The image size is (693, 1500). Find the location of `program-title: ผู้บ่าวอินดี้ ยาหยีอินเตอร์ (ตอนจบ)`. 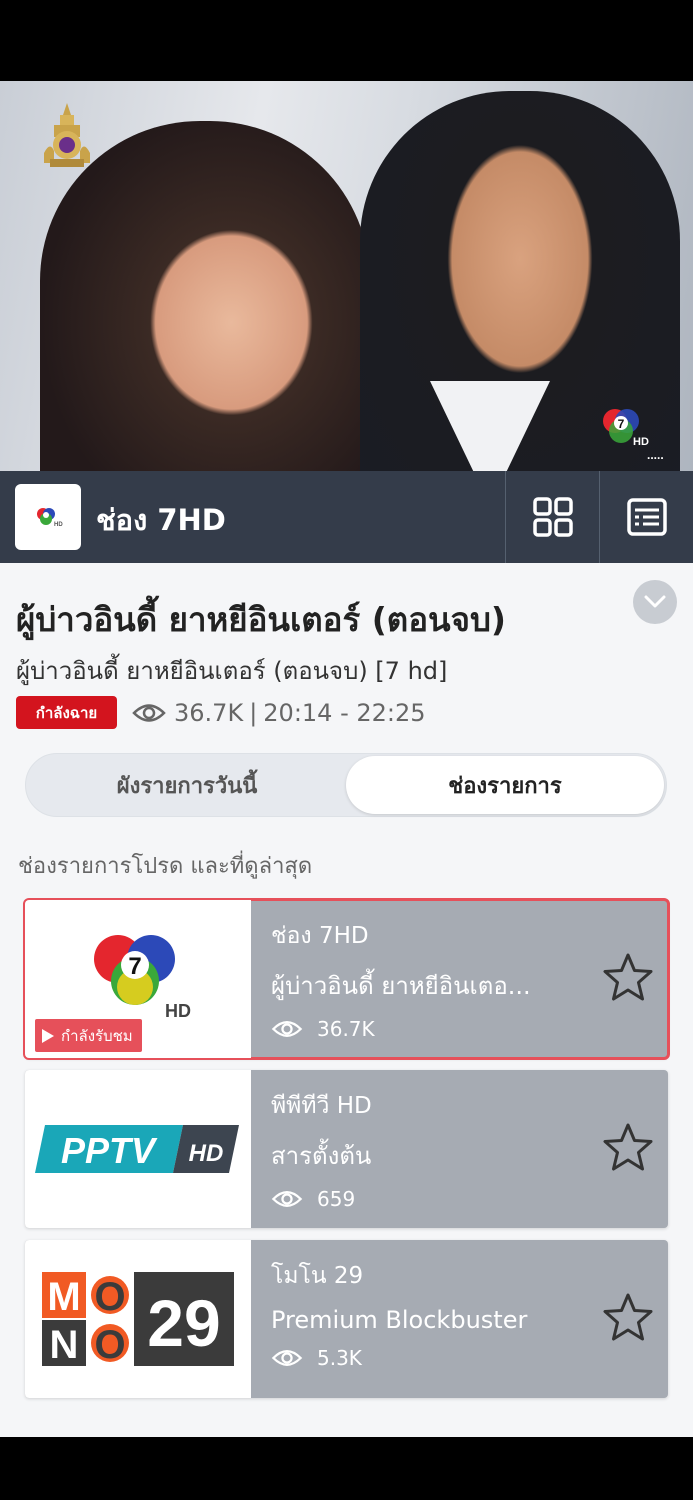

program-title: ผู้บ่าวอินดี้ ยาหยีอินเตอร์ (ตอนจบ) is located at coordinates (261, 619).